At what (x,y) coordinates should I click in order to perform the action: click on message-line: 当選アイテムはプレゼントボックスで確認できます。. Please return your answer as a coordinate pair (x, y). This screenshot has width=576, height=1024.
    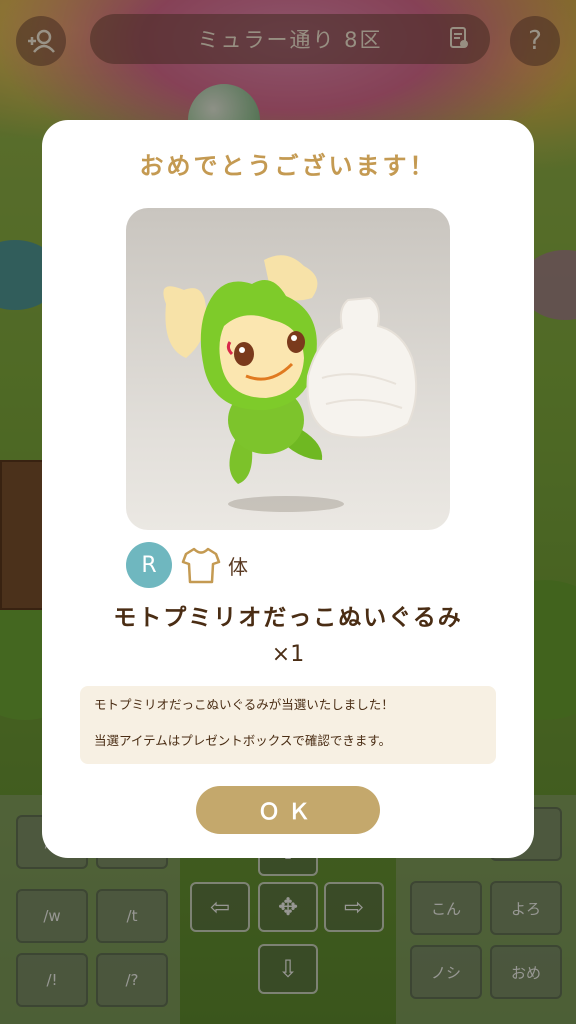
    Looking at the image, I should click on (243, 740).